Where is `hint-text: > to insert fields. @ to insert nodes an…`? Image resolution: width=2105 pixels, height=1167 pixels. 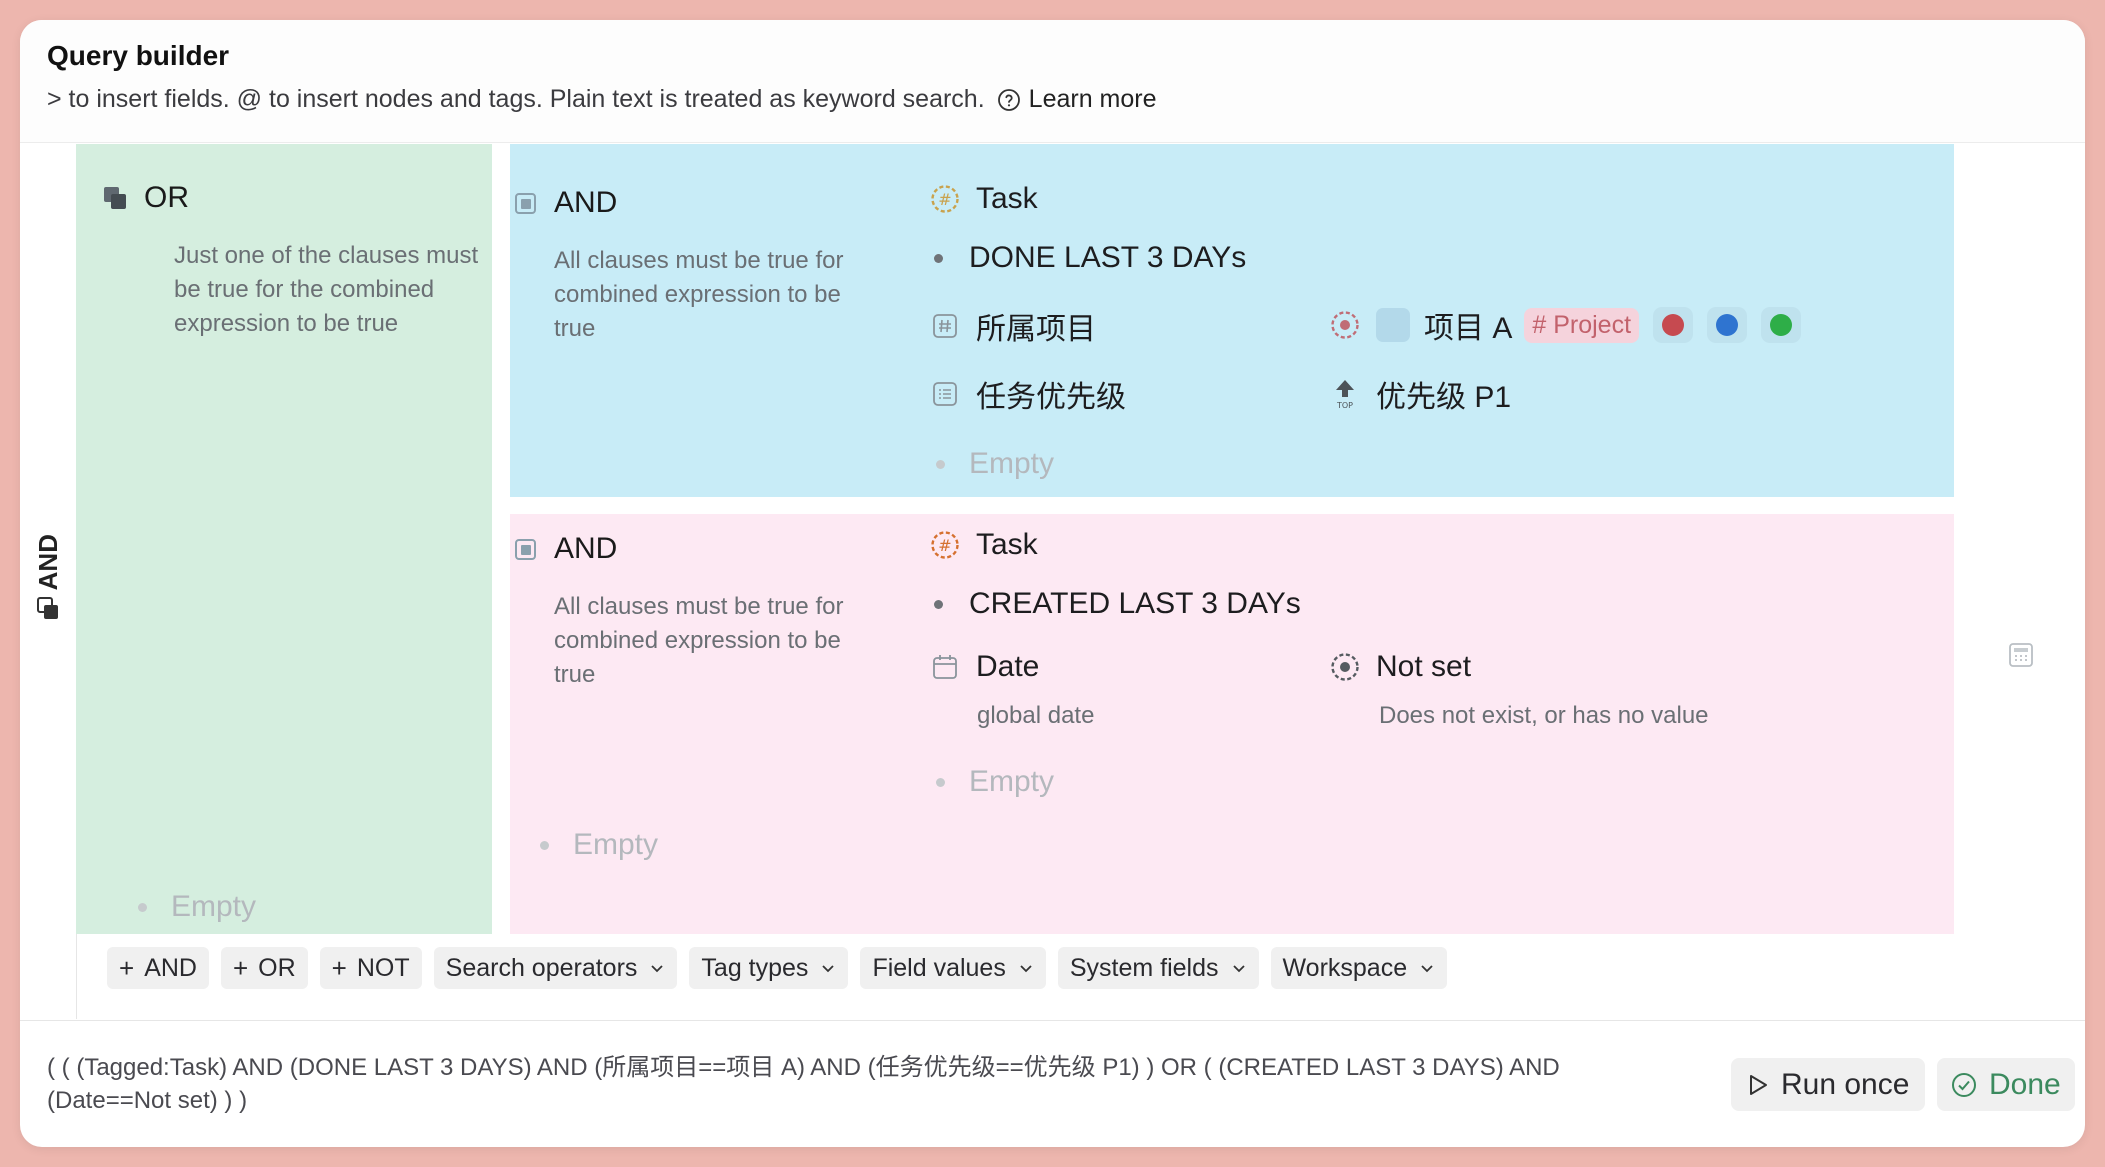 hint-text: > to insert fields. @ to insert nodes an… is located at coordinates (602, 99).